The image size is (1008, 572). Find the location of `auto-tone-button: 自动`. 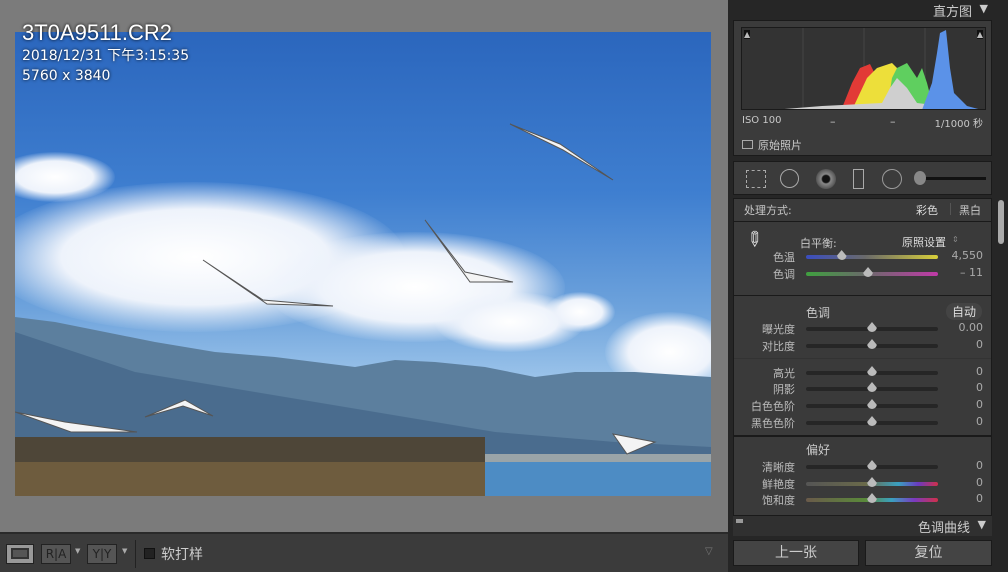

auto-tone-button: 自动 is located at coordinates (964, 311).